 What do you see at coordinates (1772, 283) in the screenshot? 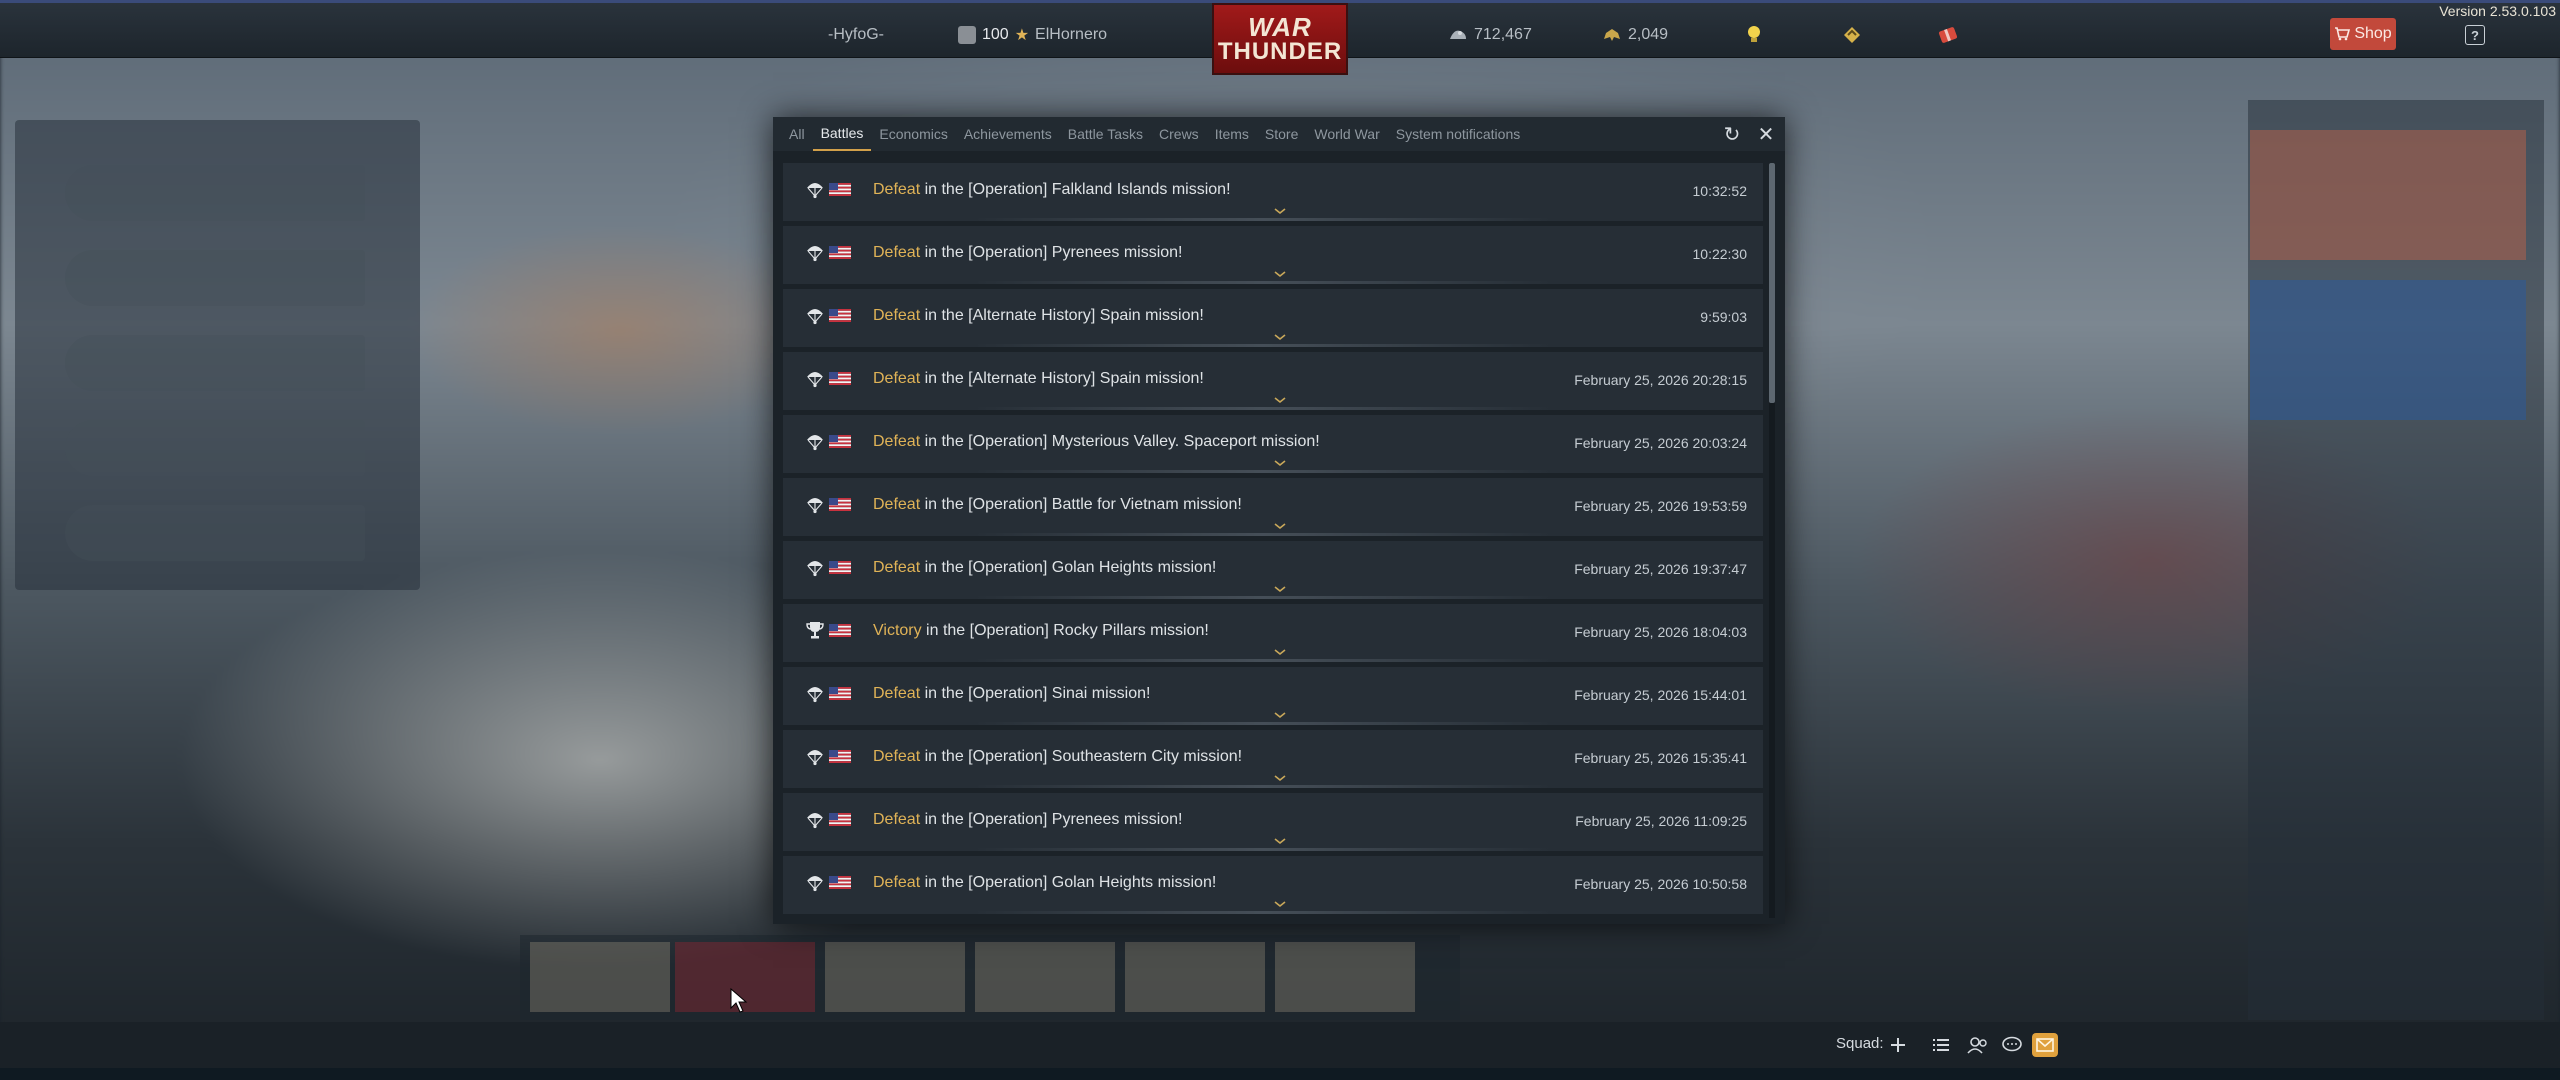
I see `scrollbar-thumb` at bounding box center [1772, 283].